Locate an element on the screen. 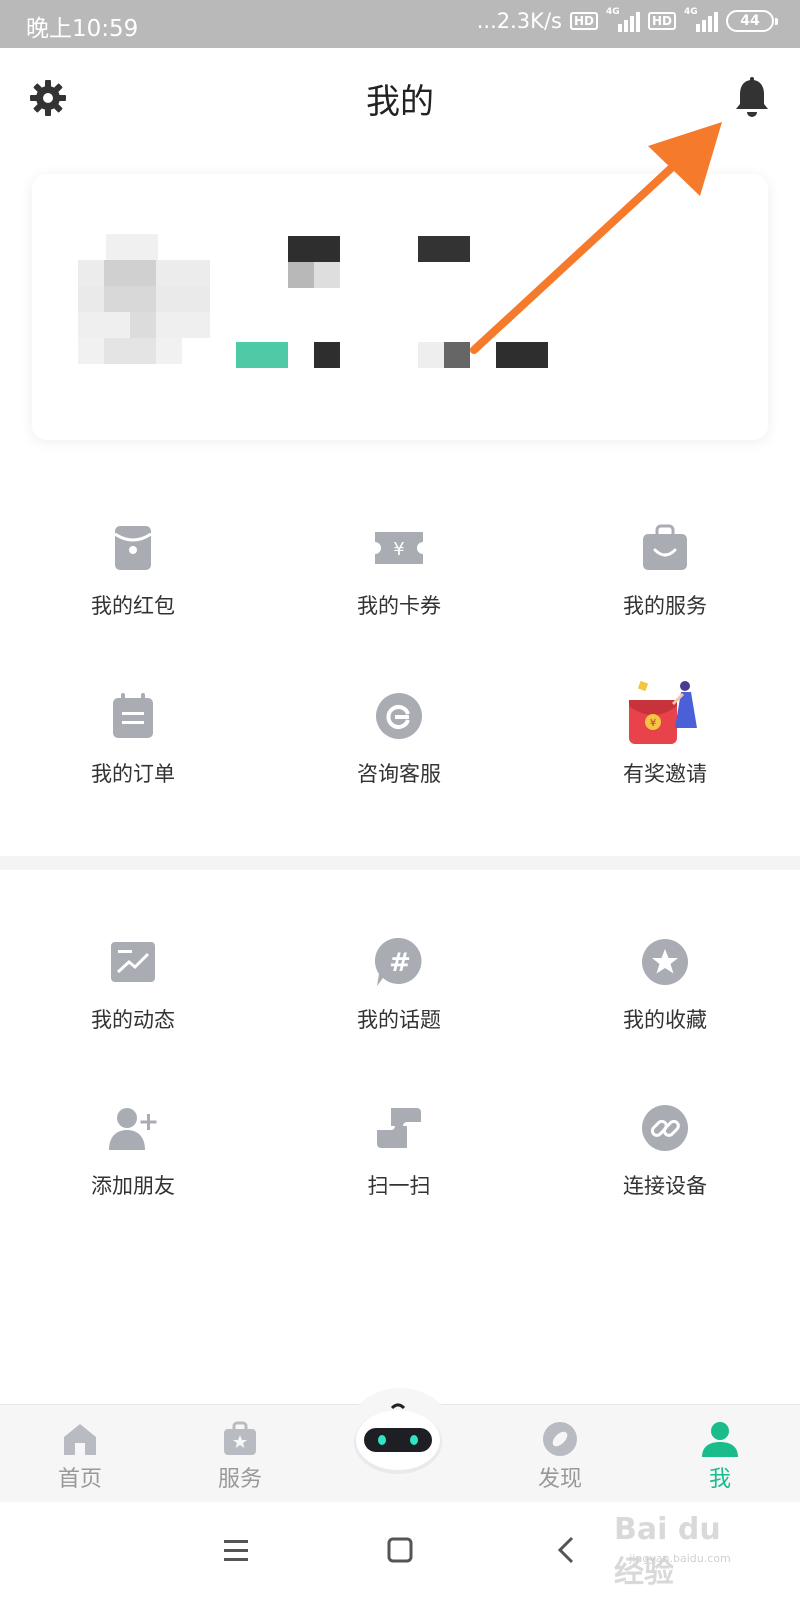 The width and height of the screenshot is (800, 1600). section-divider is located at coordinates (400, 863).